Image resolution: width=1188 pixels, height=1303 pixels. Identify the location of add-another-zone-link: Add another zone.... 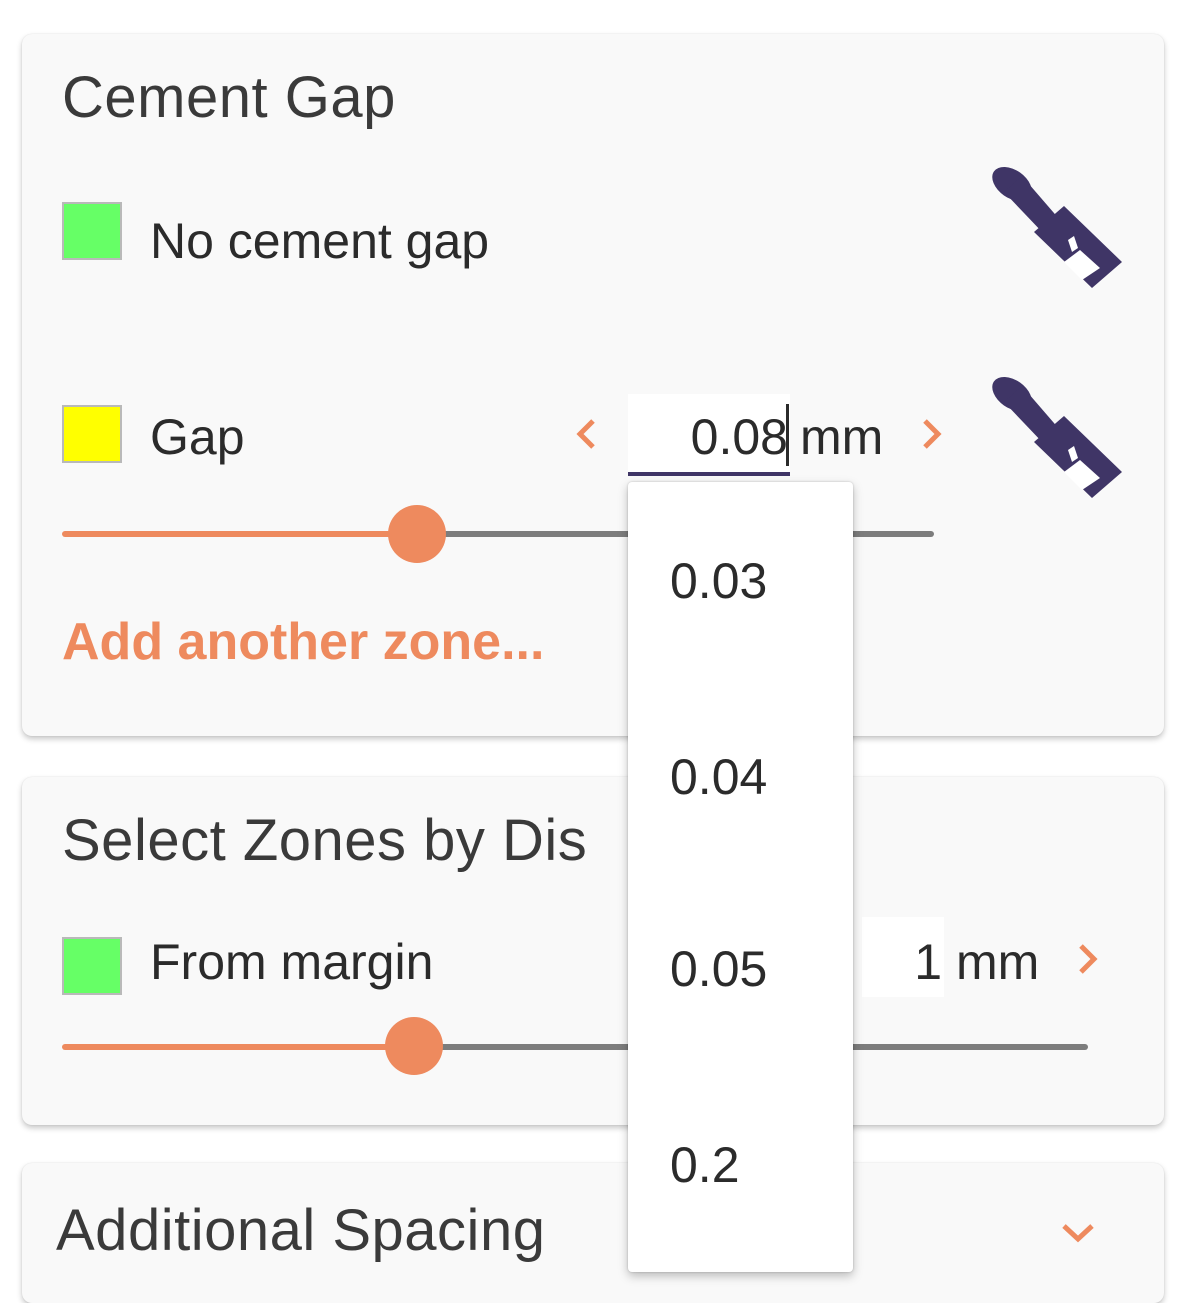
(303, 642).